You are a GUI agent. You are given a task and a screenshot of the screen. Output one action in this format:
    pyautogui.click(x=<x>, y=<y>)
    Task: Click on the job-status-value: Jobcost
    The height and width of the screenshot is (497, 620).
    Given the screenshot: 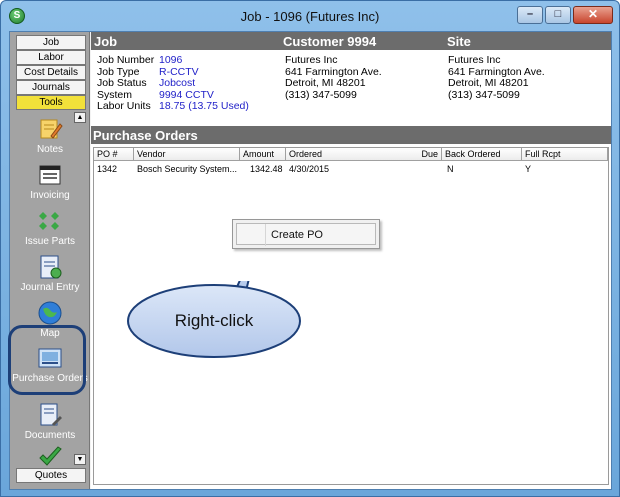 What is the action you would take?
    pyautogui.click(x=177, y=83)
    